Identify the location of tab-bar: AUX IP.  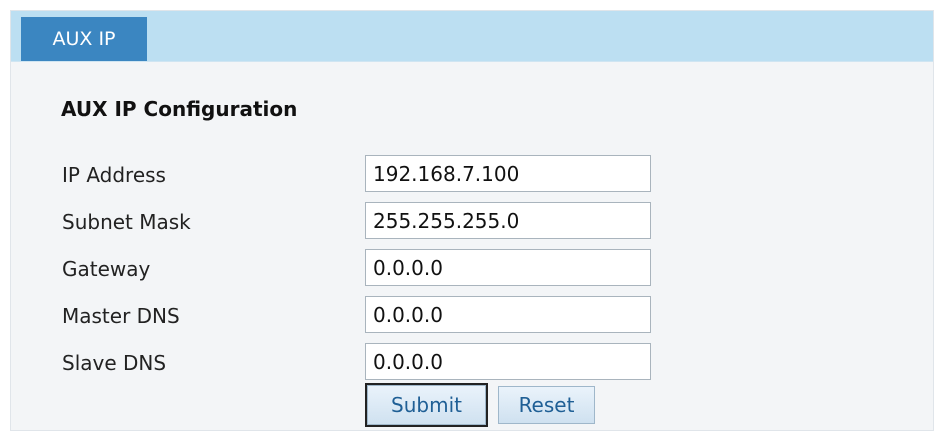
(472, 36).